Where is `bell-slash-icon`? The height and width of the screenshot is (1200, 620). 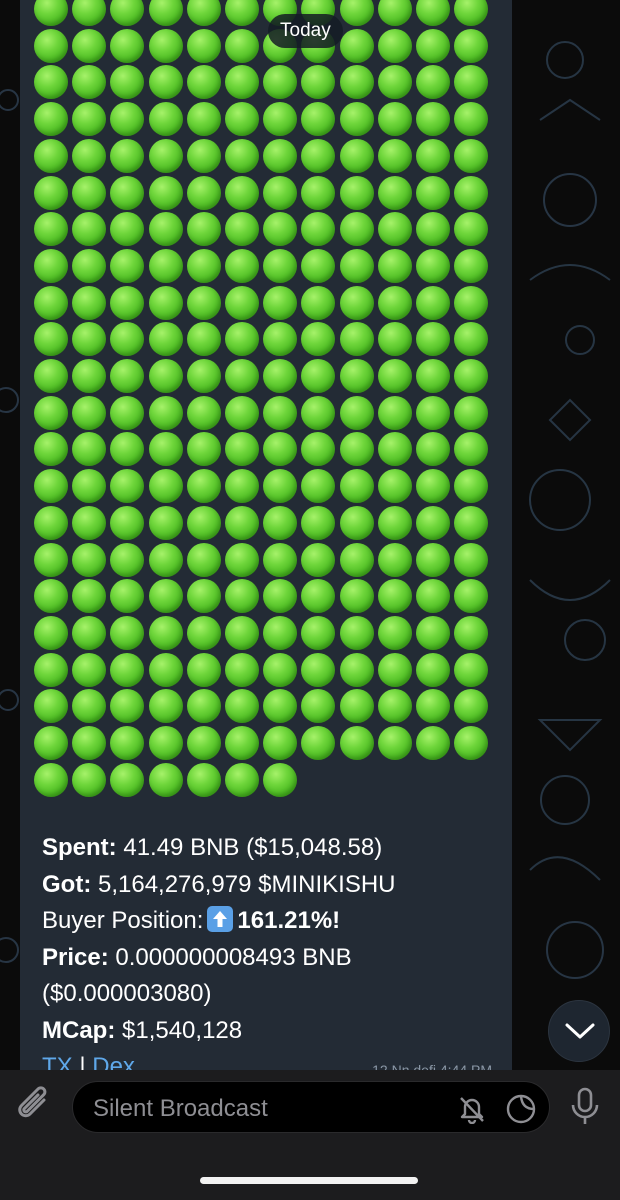 bell-slash-icon is located at coordinates (472, 1111).